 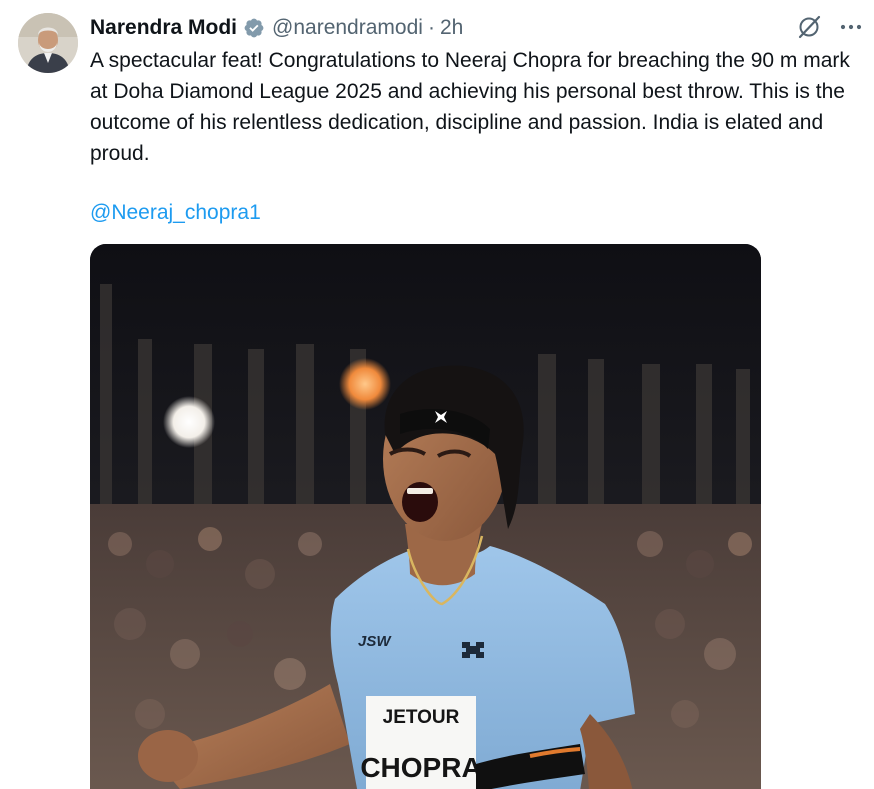 I want to click on avatar-image, so click(x=48, y=43).